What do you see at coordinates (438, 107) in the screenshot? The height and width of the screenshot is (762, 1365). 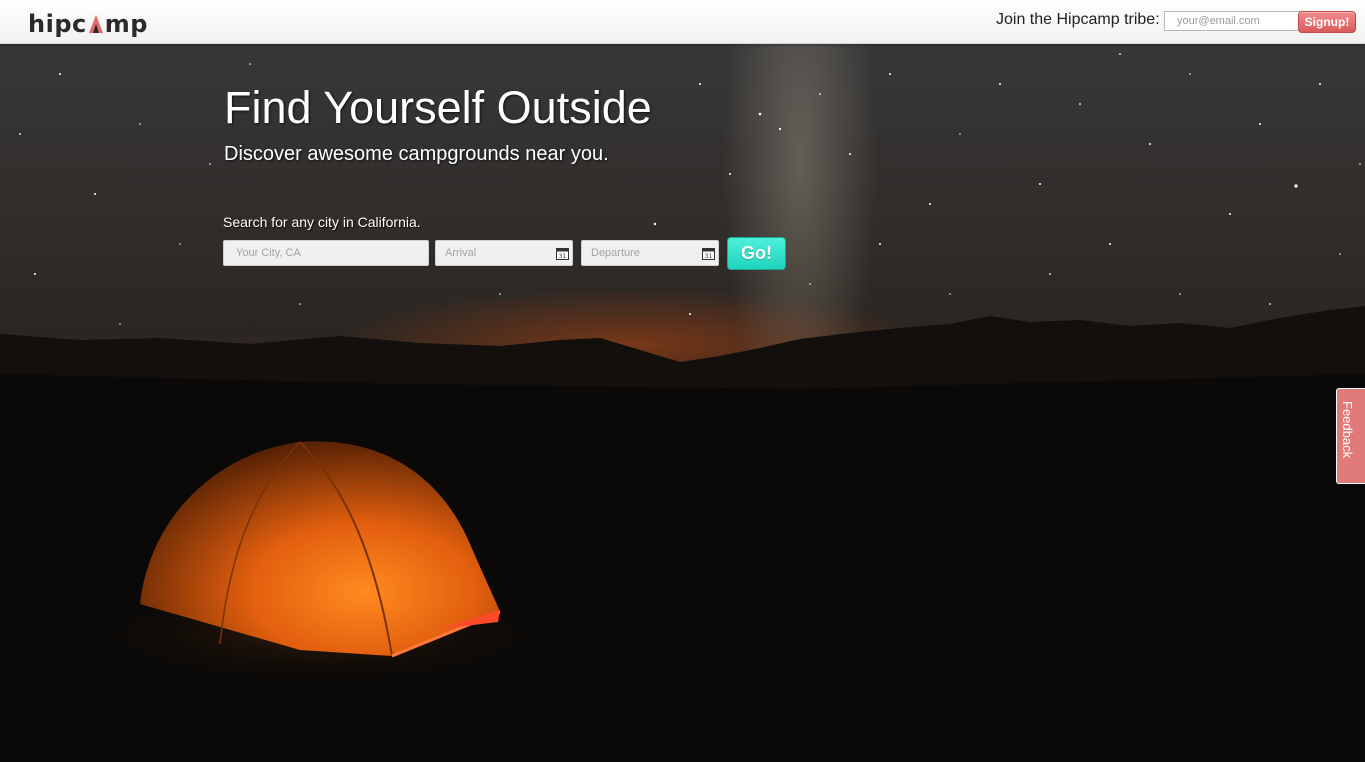 I see `hero-headline: Find Yourself Outside` at bounding box center [438, 107].